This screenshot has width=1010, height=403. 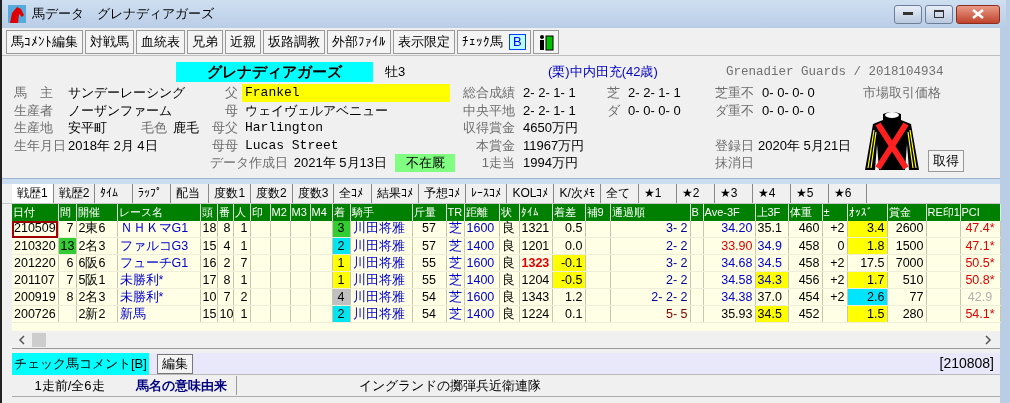 I want to click on table-cell: 458, so click(x=805, y=246).